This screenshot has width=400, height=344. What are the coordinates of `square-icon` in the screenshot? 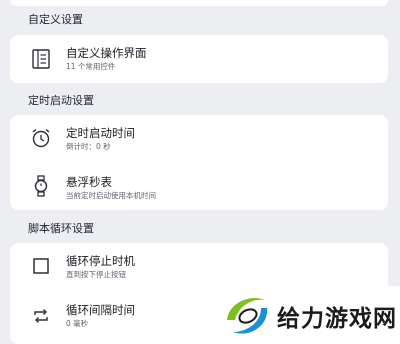 It's located at (41, 266).